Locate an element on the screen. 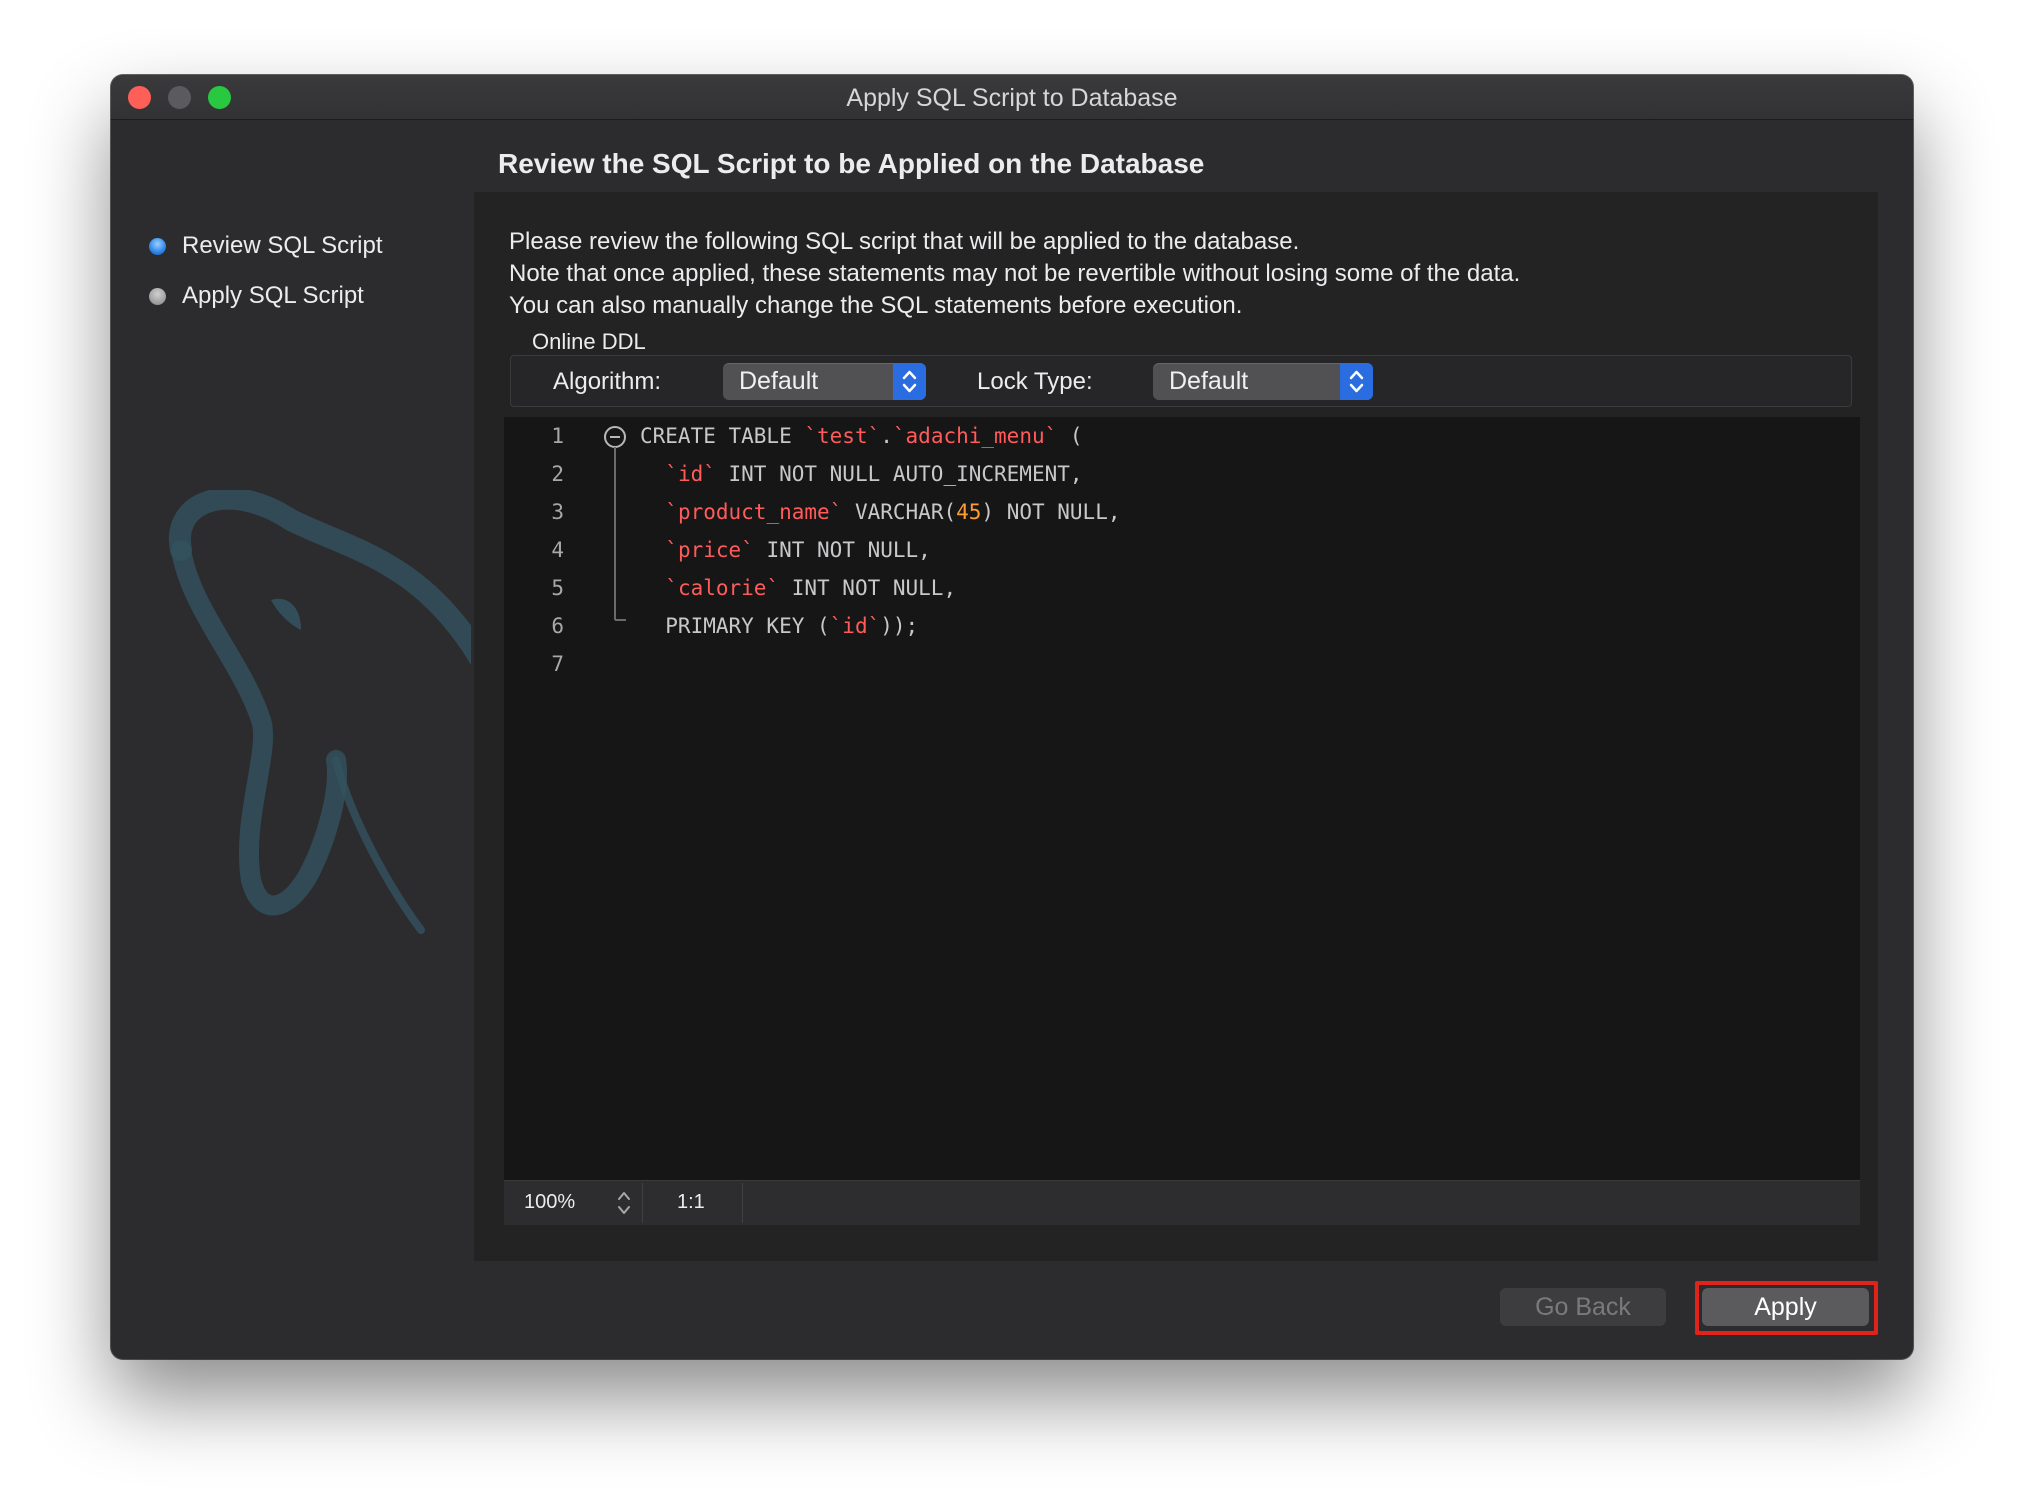  sql-keyword: VARCHAR( is located at coordinates (899, 512).